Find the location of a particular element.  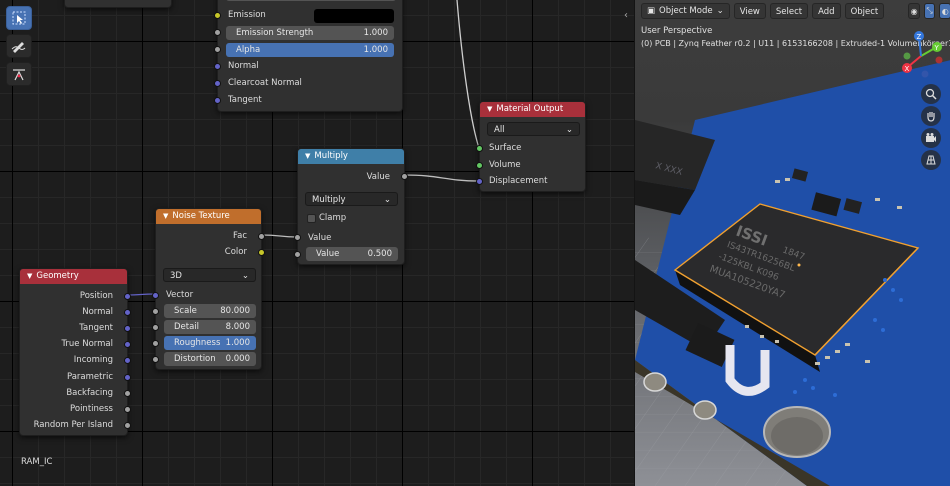

multiply-value-number: 0.500 is located at coordinates (379, 254).